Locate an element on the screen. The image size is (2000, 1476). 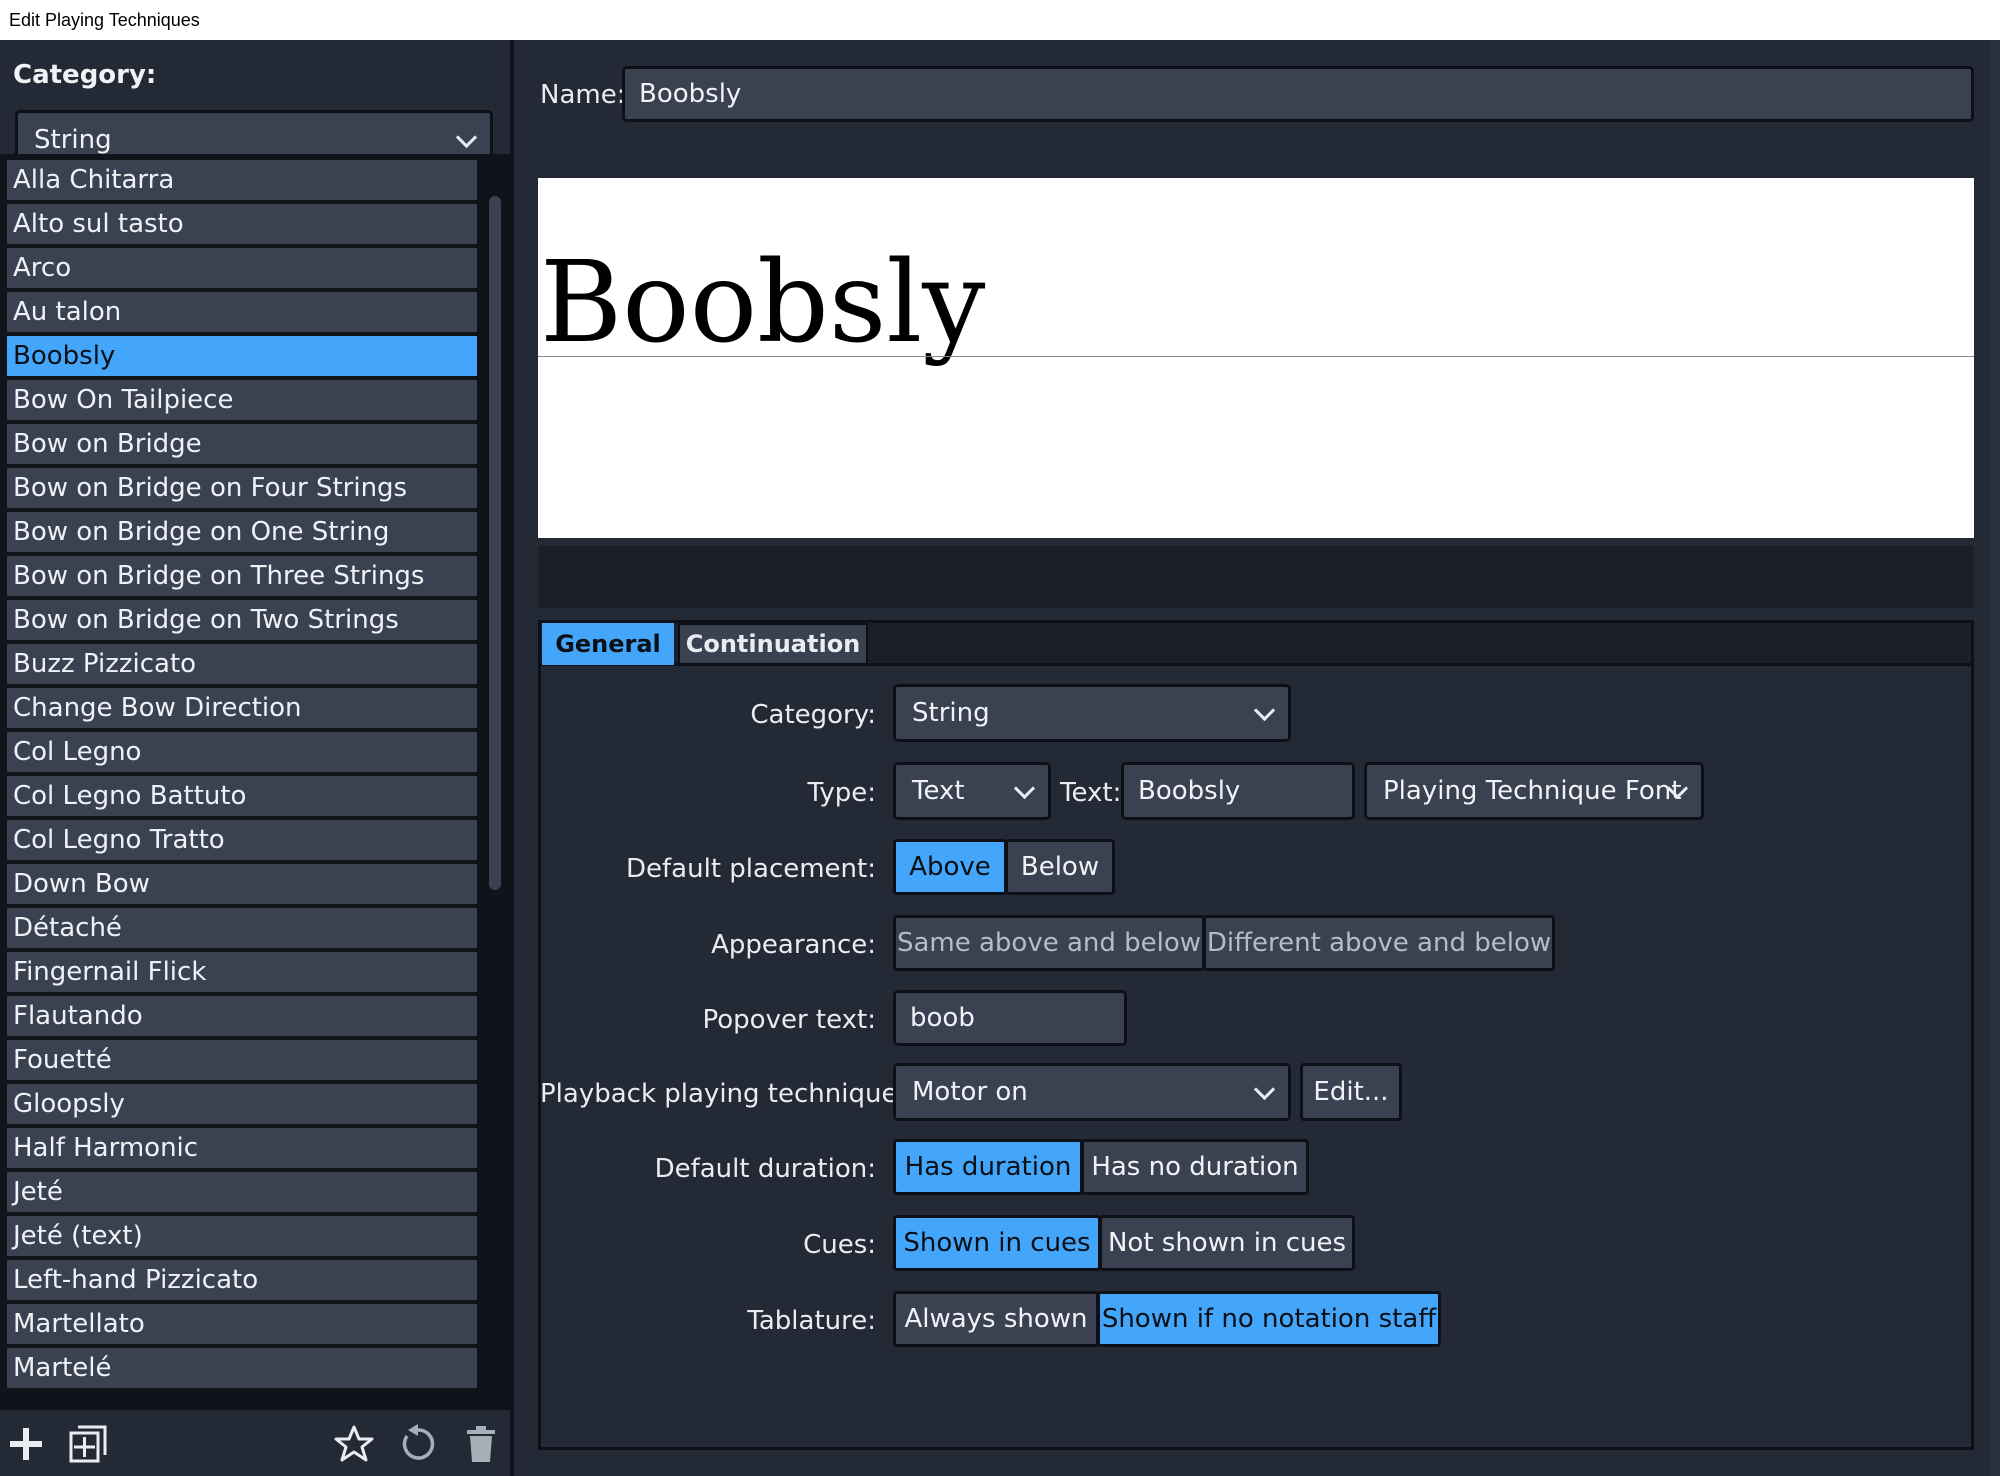
general-category-dropdown: String is located at coordinates (1092, 713).